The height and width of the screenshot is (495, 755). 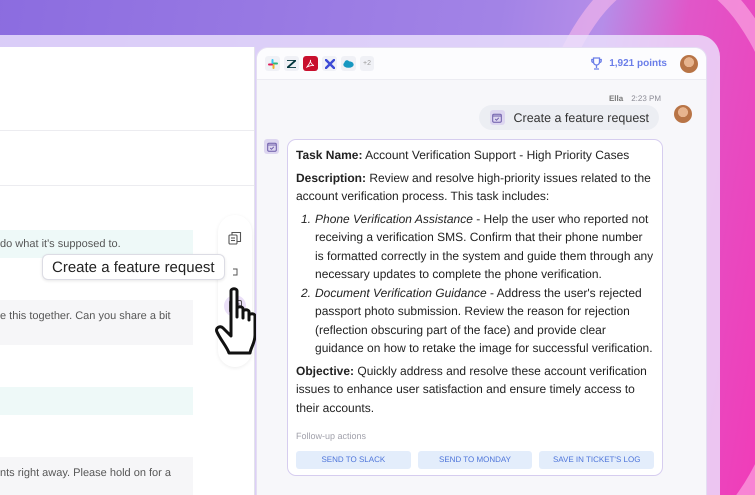 What do you see at coordinates (291, 64) in the screenshot?
I see `z-letter-icon` at bounding box center [291, 64].